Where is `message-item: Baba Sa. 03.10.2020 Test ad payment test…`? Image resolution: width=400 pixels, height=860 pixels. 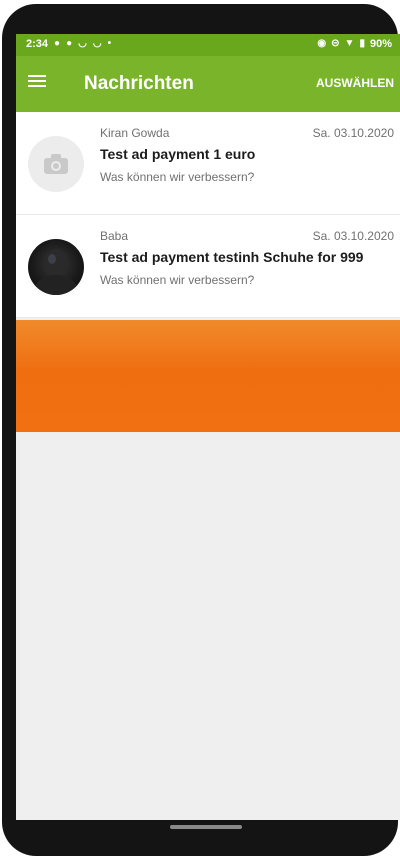
message-item: Baba Sa. 03.10.2020 Test ad payment test… is located at coordinates (208, 266).